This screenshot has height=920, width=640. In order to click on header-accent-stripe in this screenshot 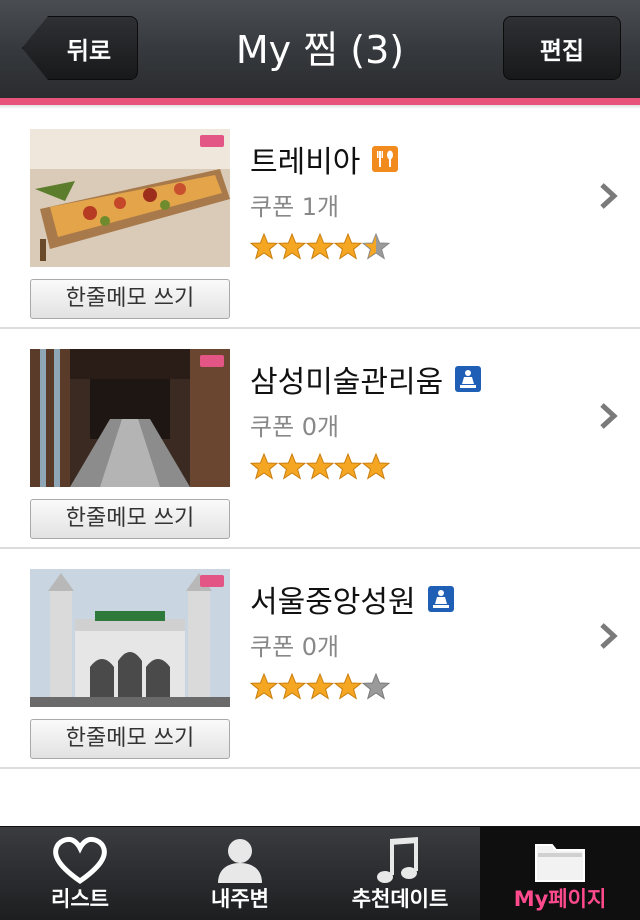, I will do `click(320, 101)`.